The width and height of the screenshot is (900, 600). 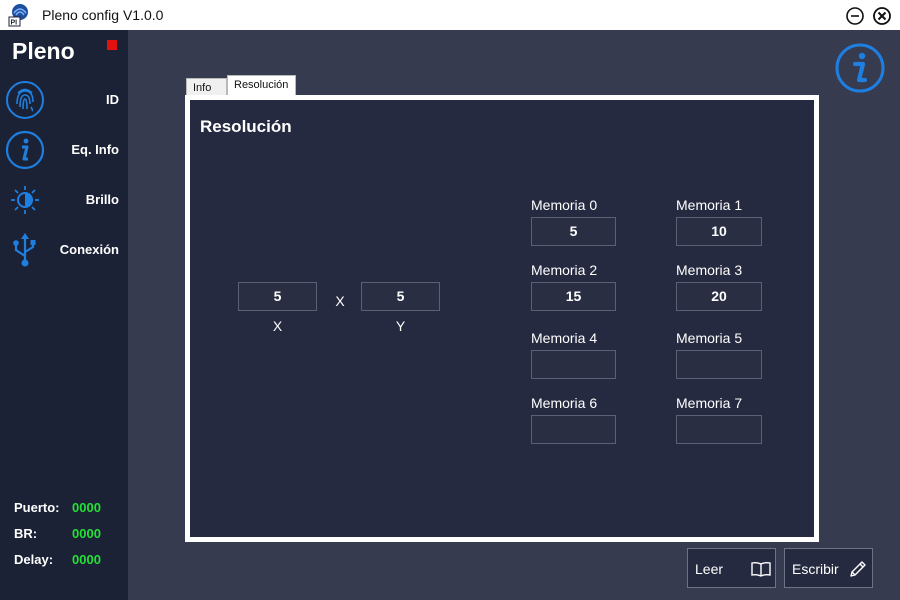 What do you see at coordinates (37, 507) in the screenshot?
I see `port-label: Puerto:` at bounding box center [37, 507].